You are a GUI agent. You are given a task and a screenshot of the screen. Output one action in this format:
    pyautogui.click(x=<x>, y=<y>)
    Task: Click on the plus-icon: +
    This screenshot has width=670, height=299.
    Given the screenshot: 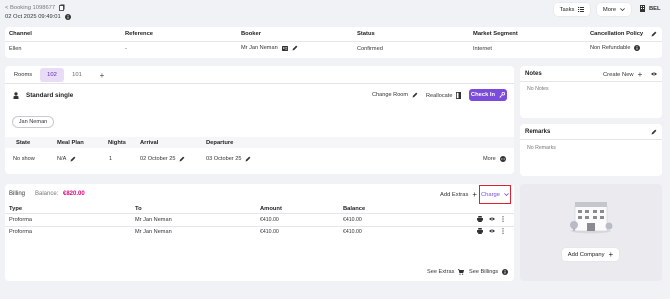 What is the action you would take?
    pyautogui.click(x=640, y=74)
    